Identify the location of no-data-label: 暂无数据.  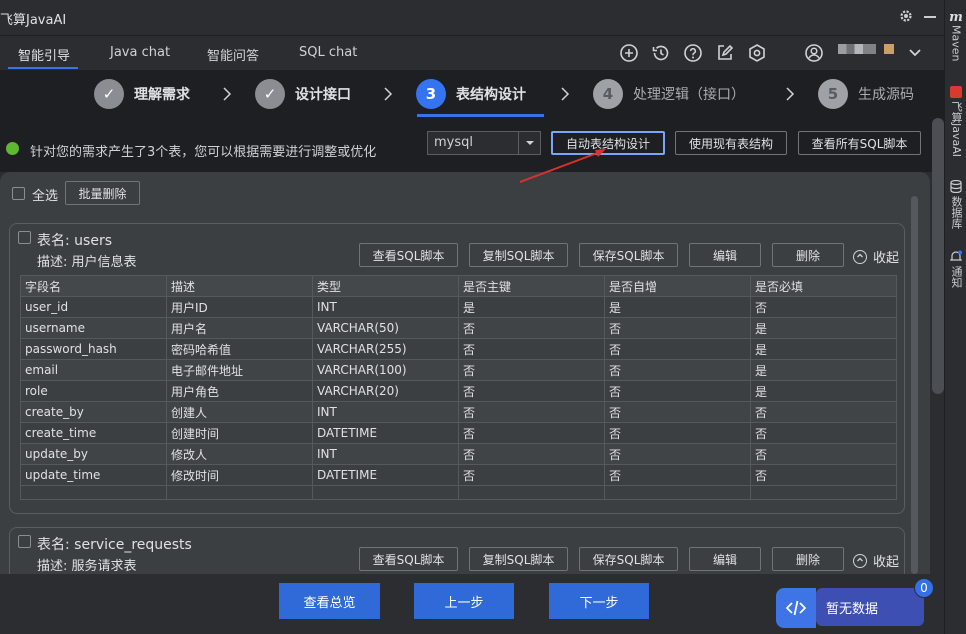
(870, 607).